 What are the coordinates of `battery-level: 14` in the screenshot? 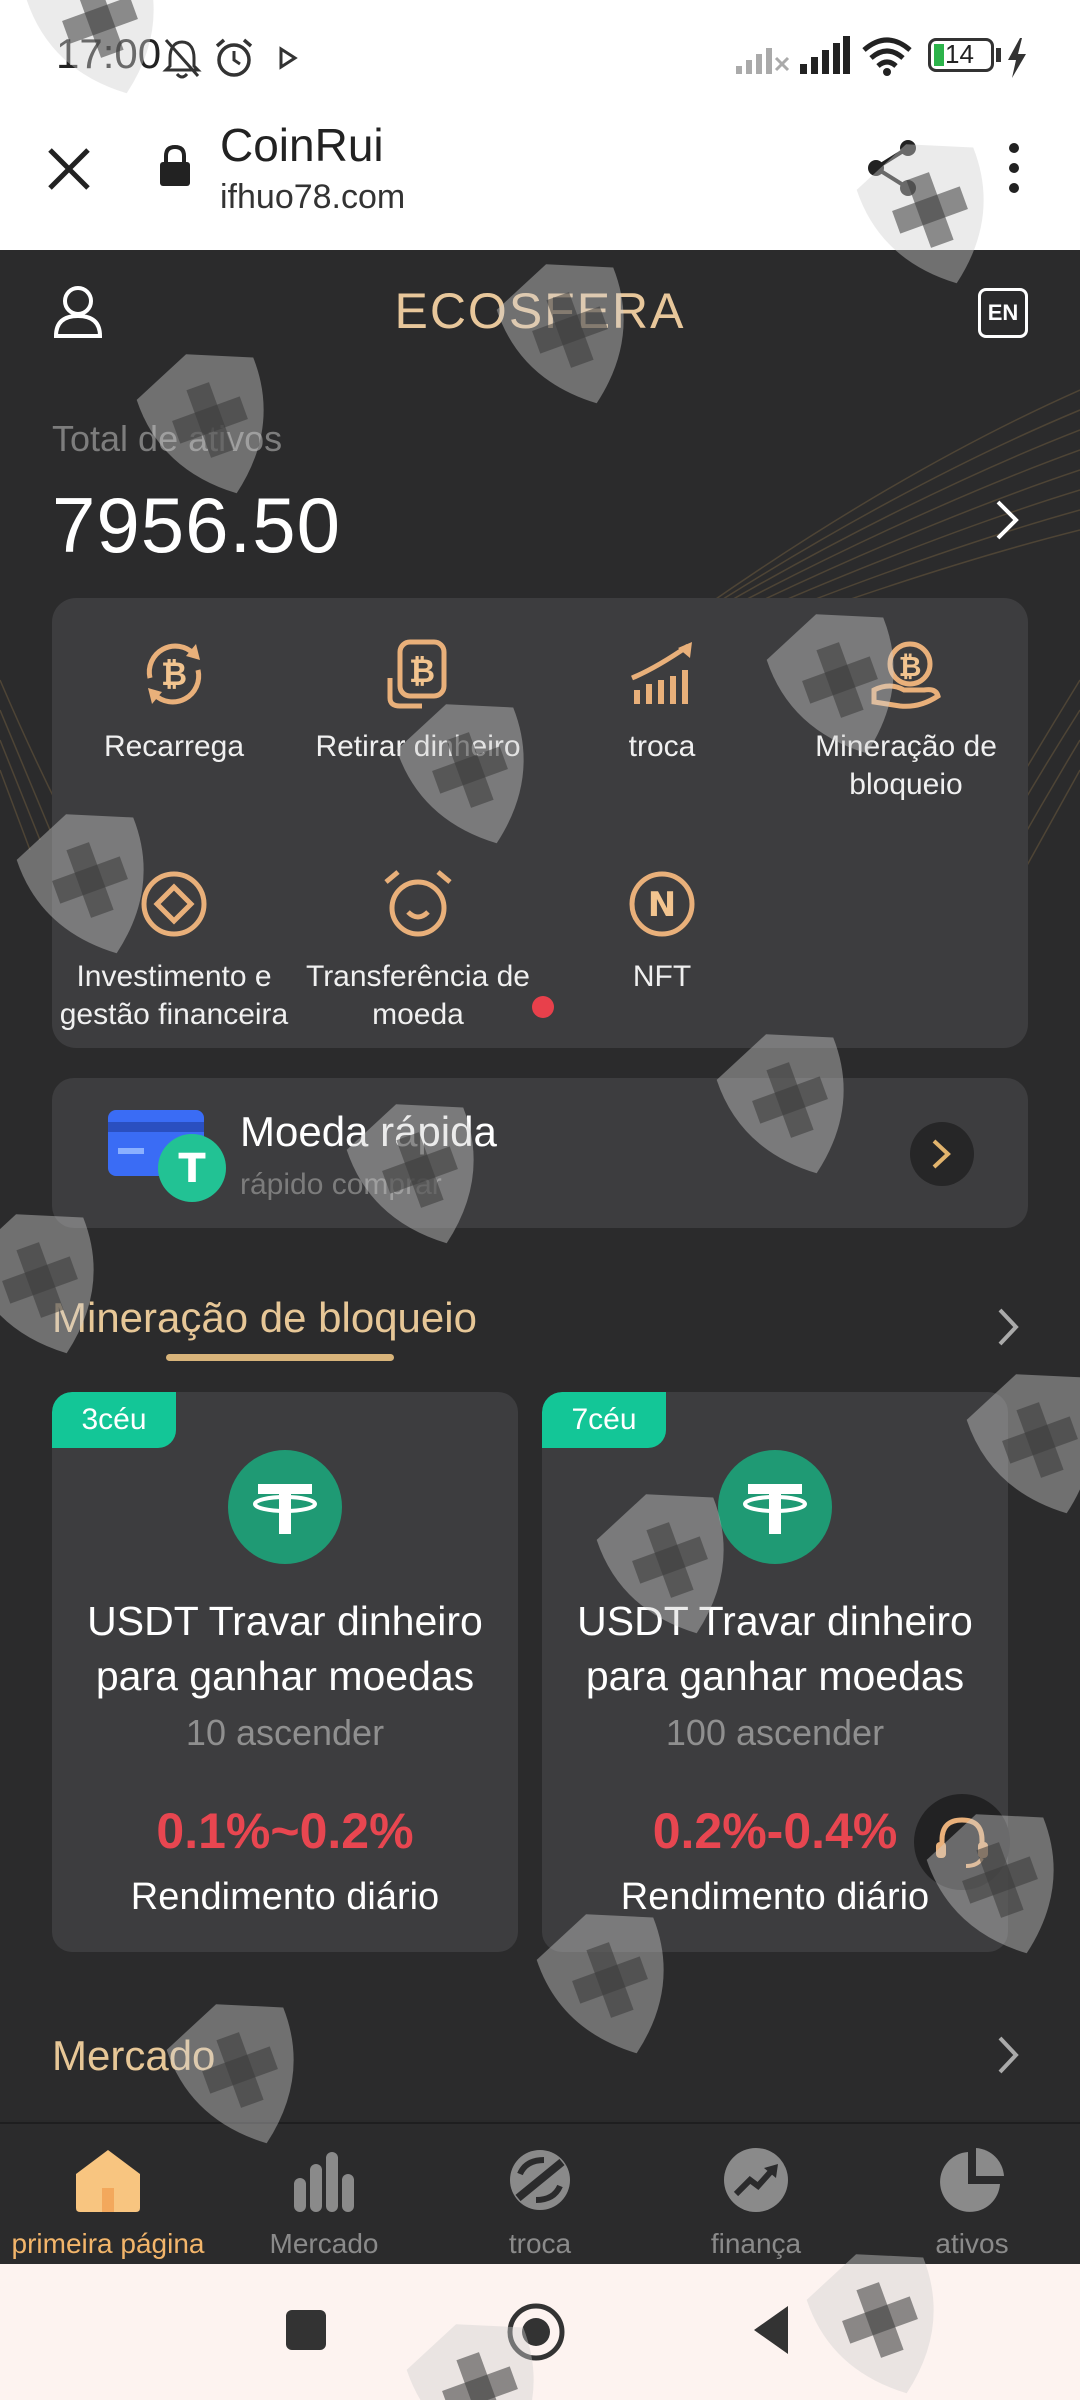 It's located at (959, 54).